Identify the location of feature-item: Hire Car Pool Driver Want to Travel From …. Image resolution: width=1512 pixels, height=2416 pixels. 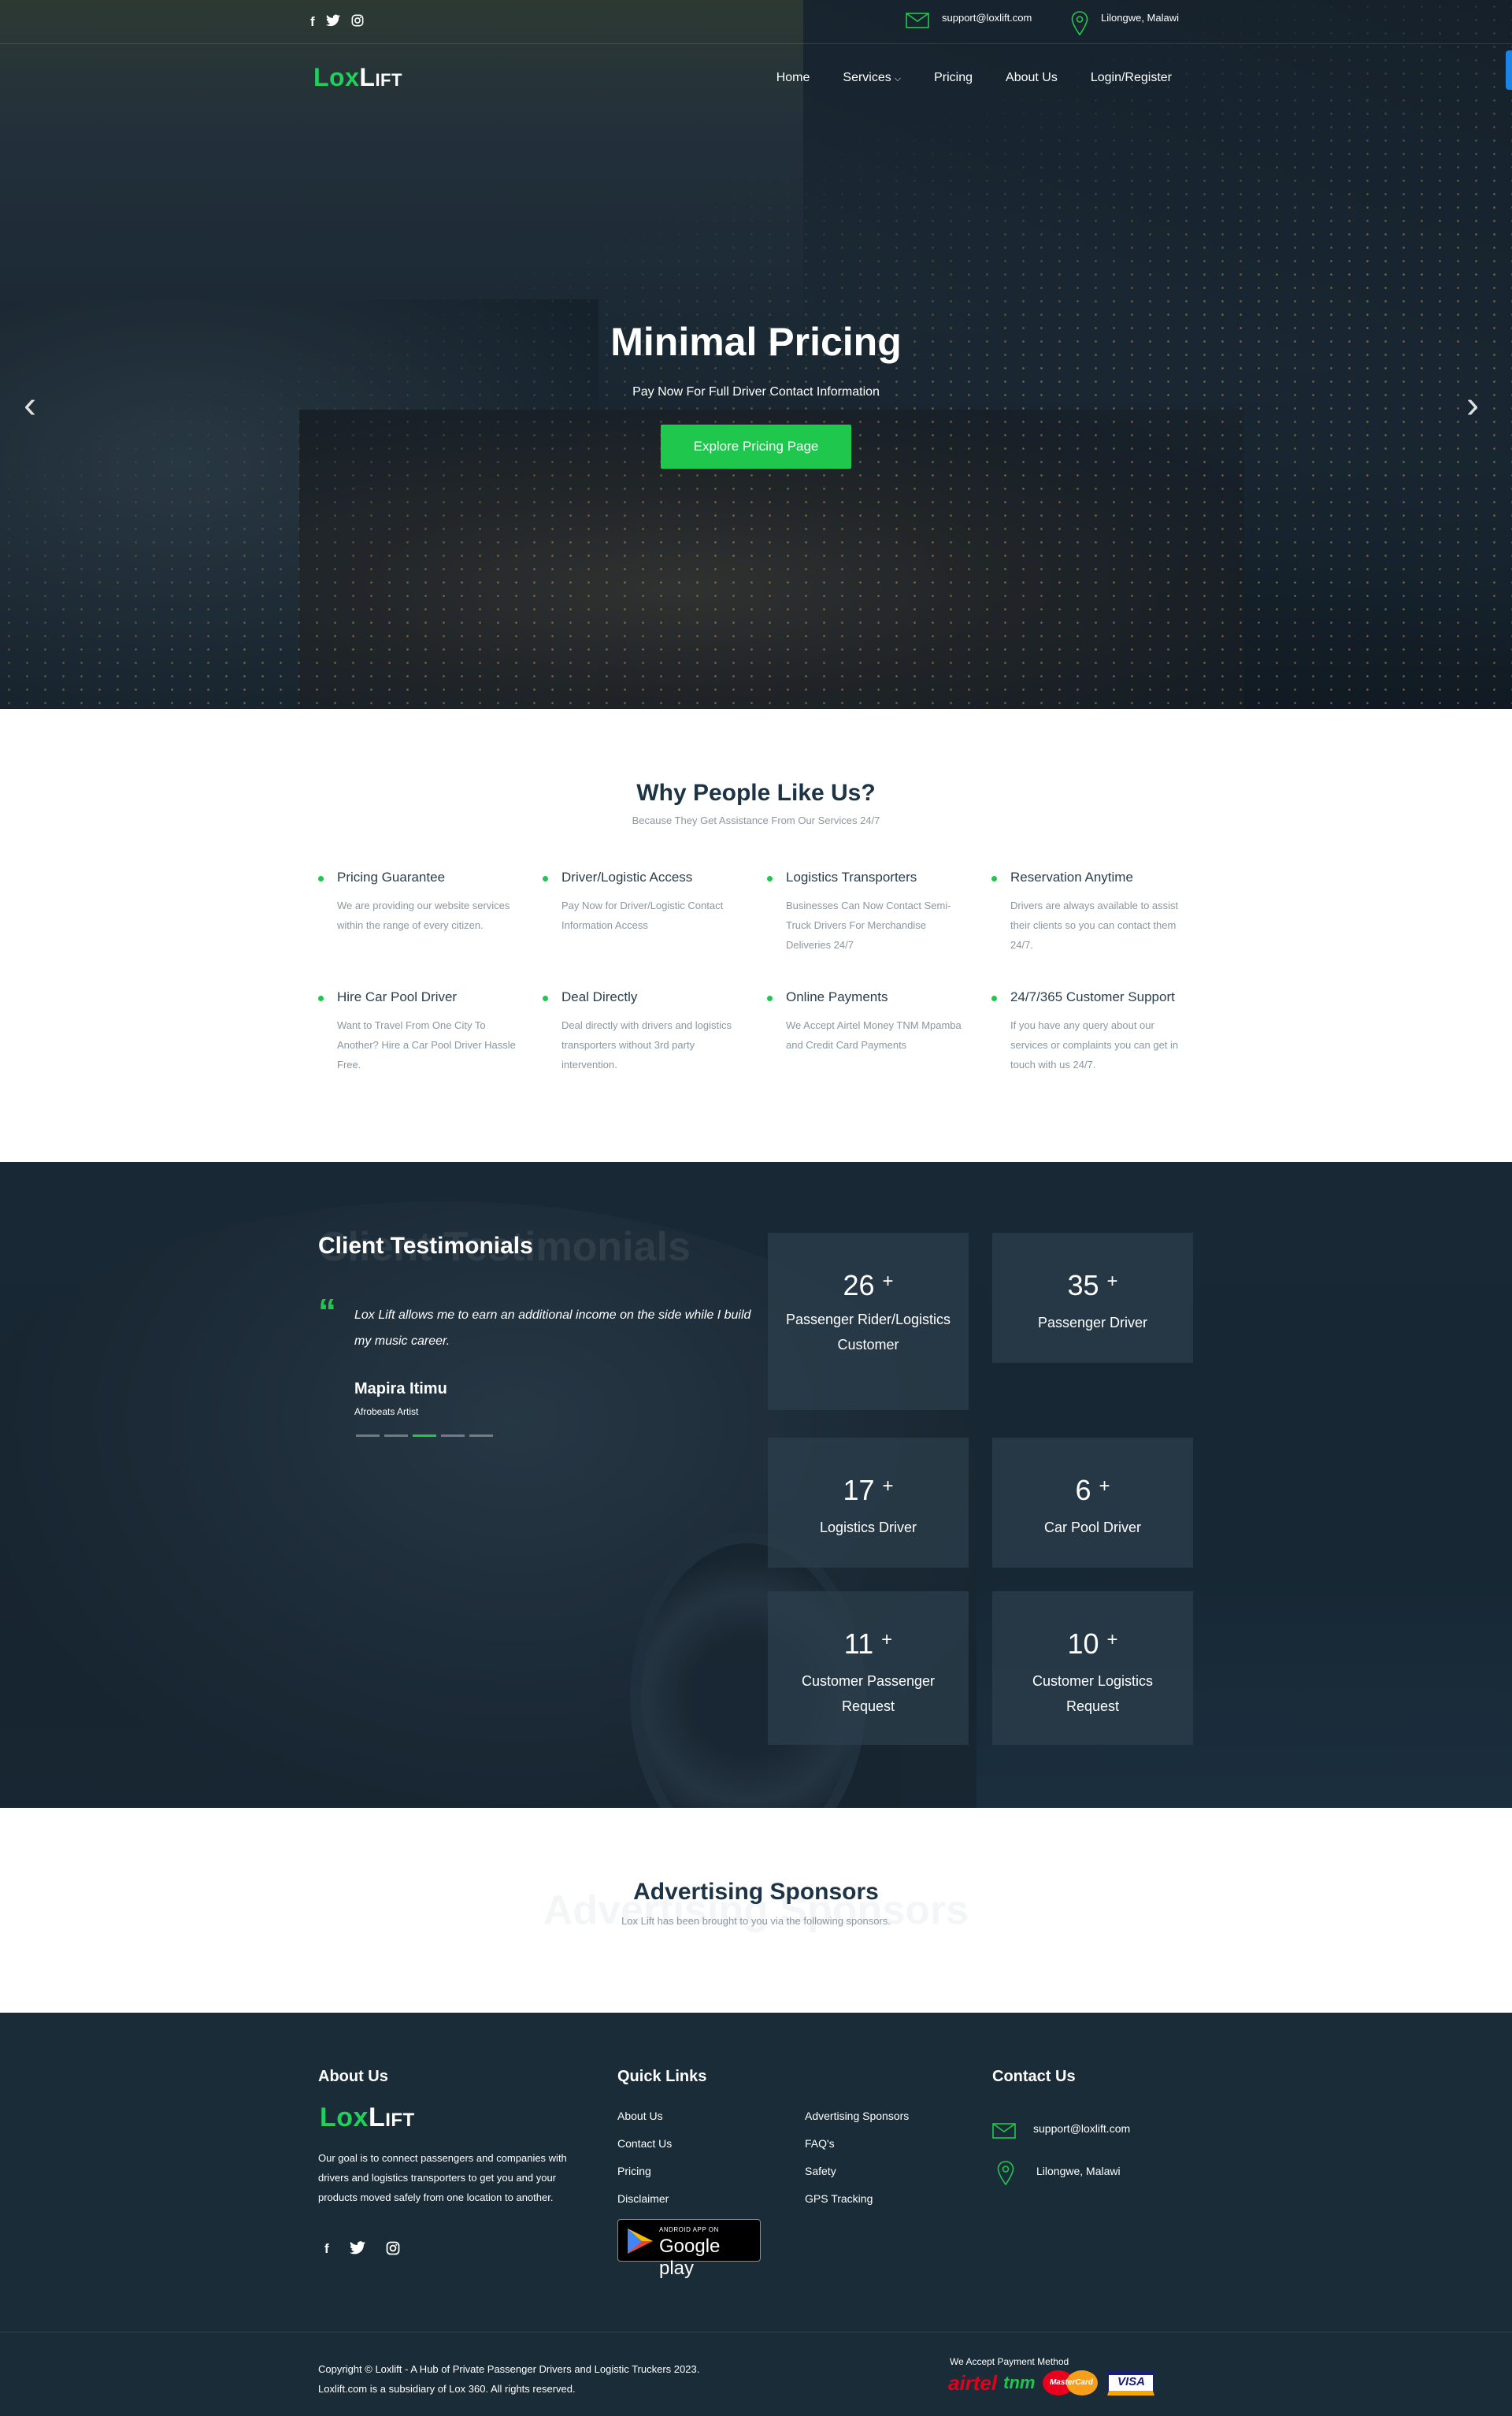
(430, 1032).